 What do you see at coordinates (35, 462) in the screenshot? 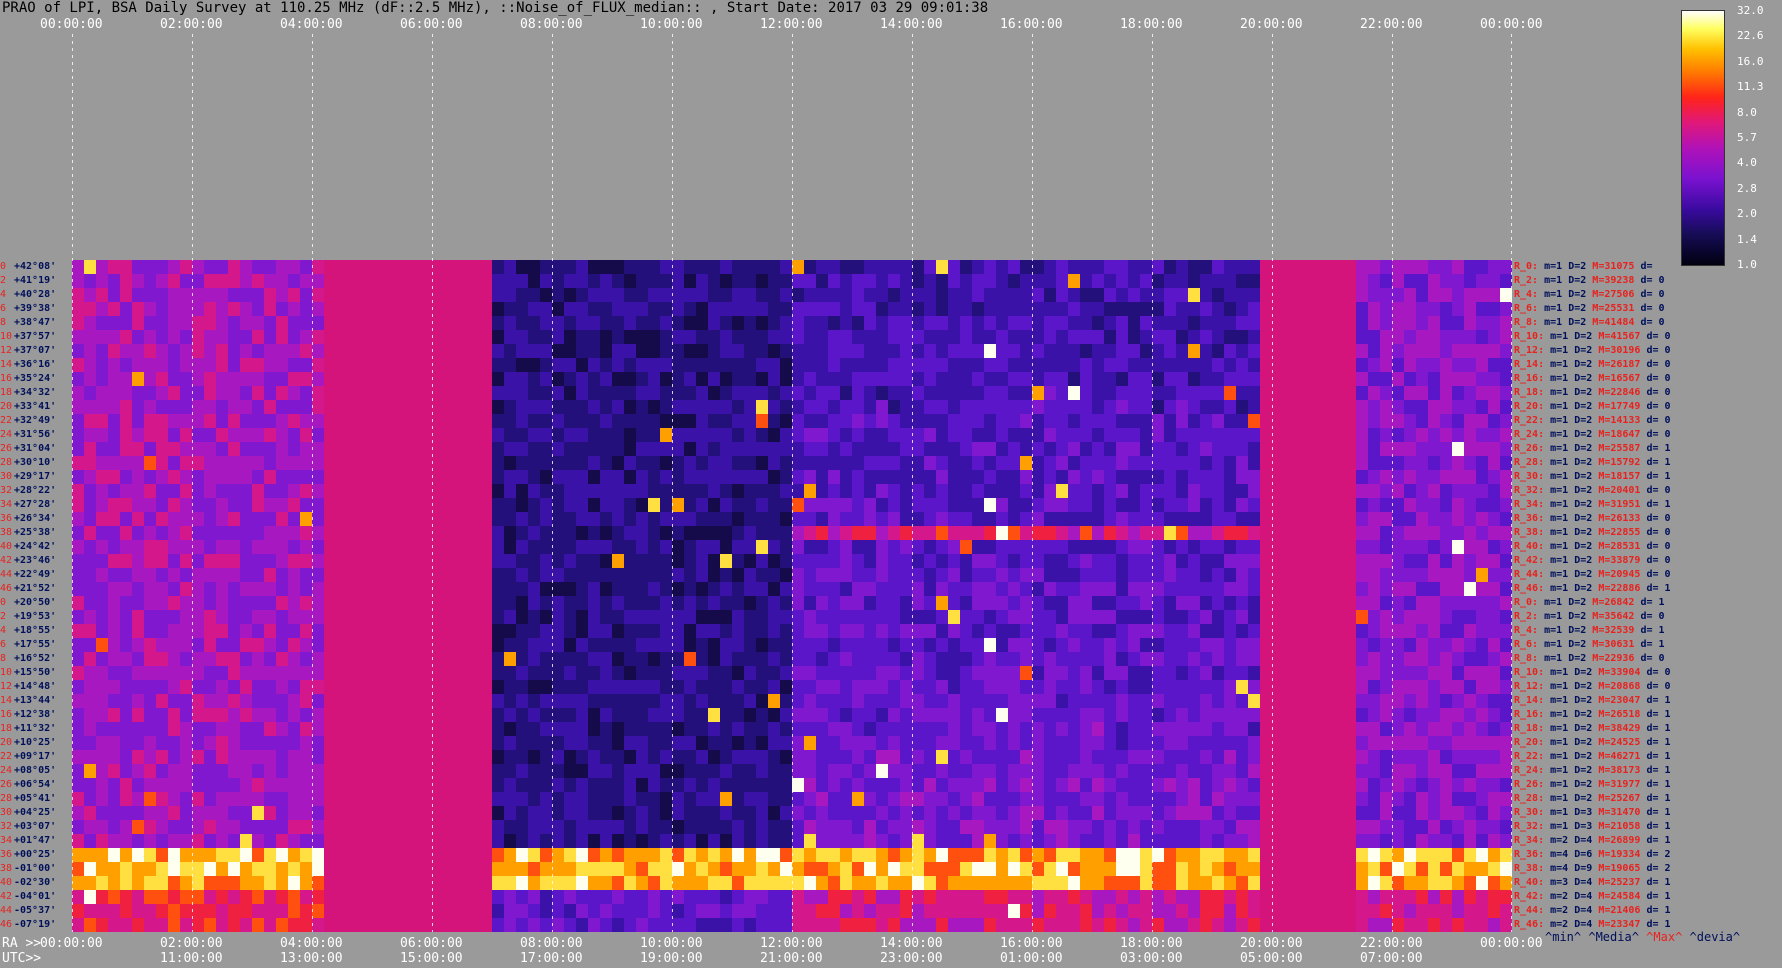
I see `declination-value: +30°10'` at bounding box center [35, 462].